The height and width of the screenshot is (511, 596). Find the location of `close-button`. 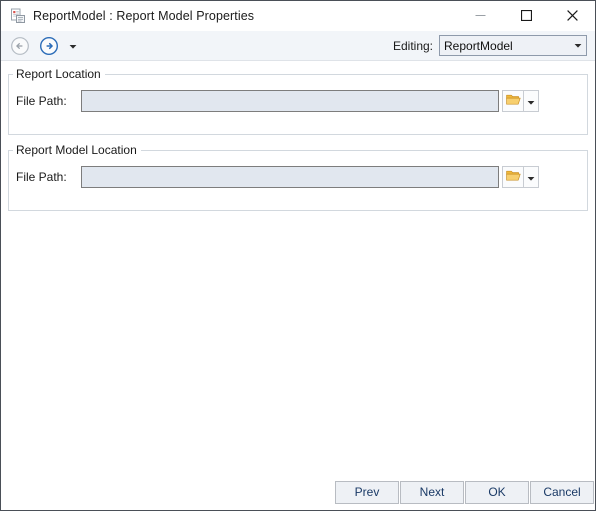

close-button is located at coordinates (572, 16).